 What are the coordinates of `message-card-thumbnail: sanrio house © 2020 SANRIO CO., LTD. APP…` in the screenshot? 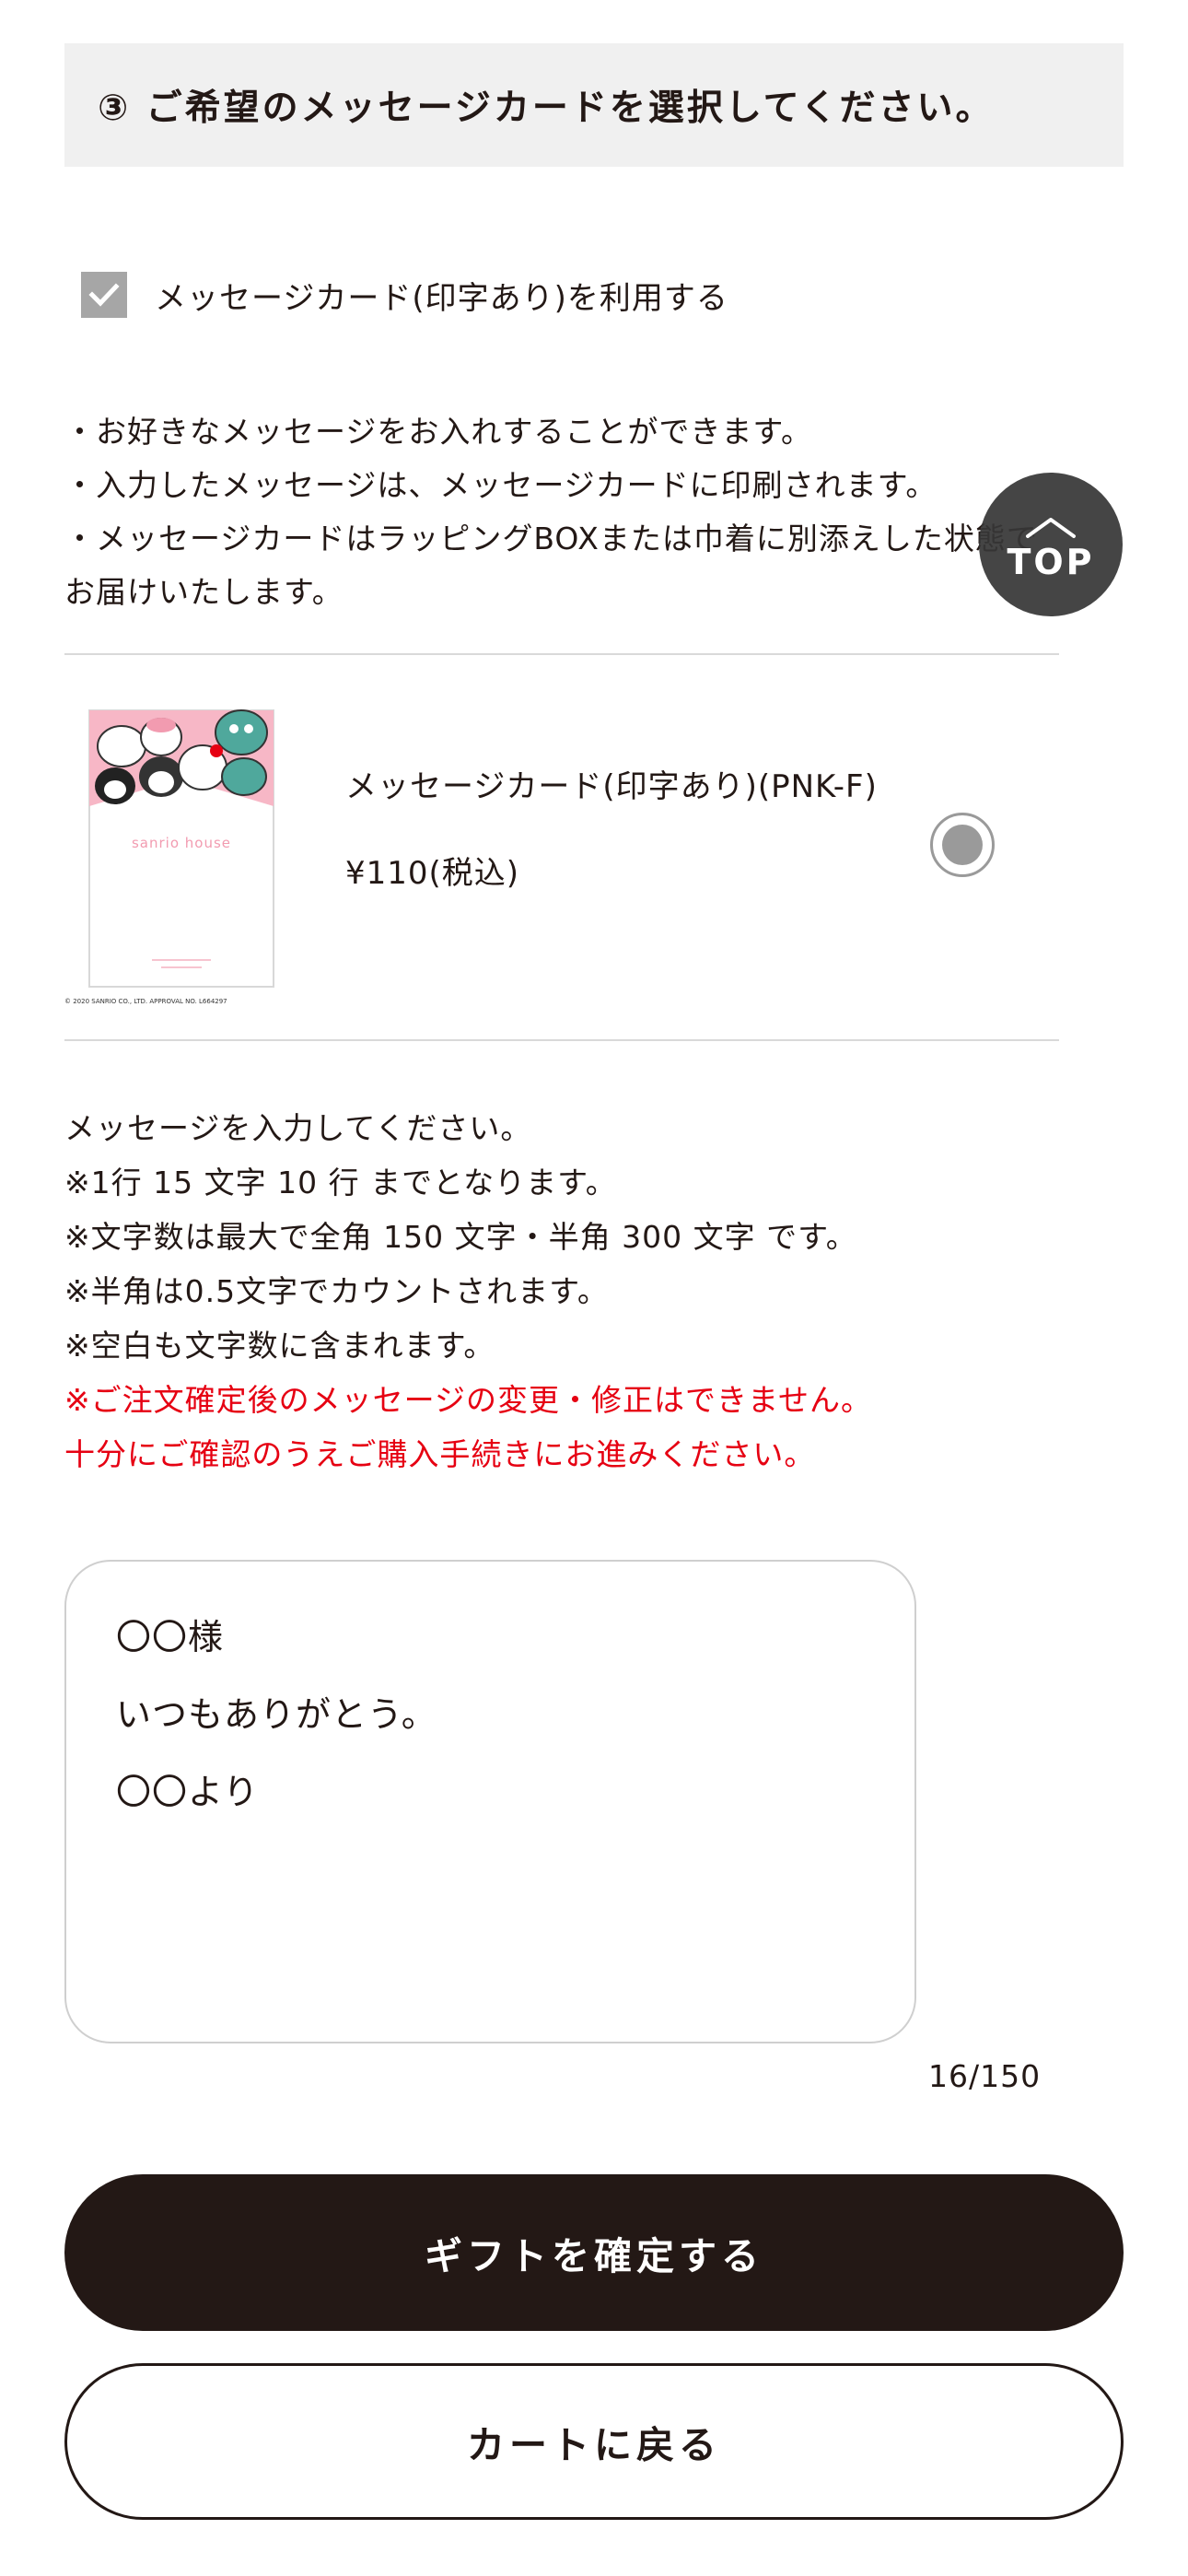 It's located at (174, 857).